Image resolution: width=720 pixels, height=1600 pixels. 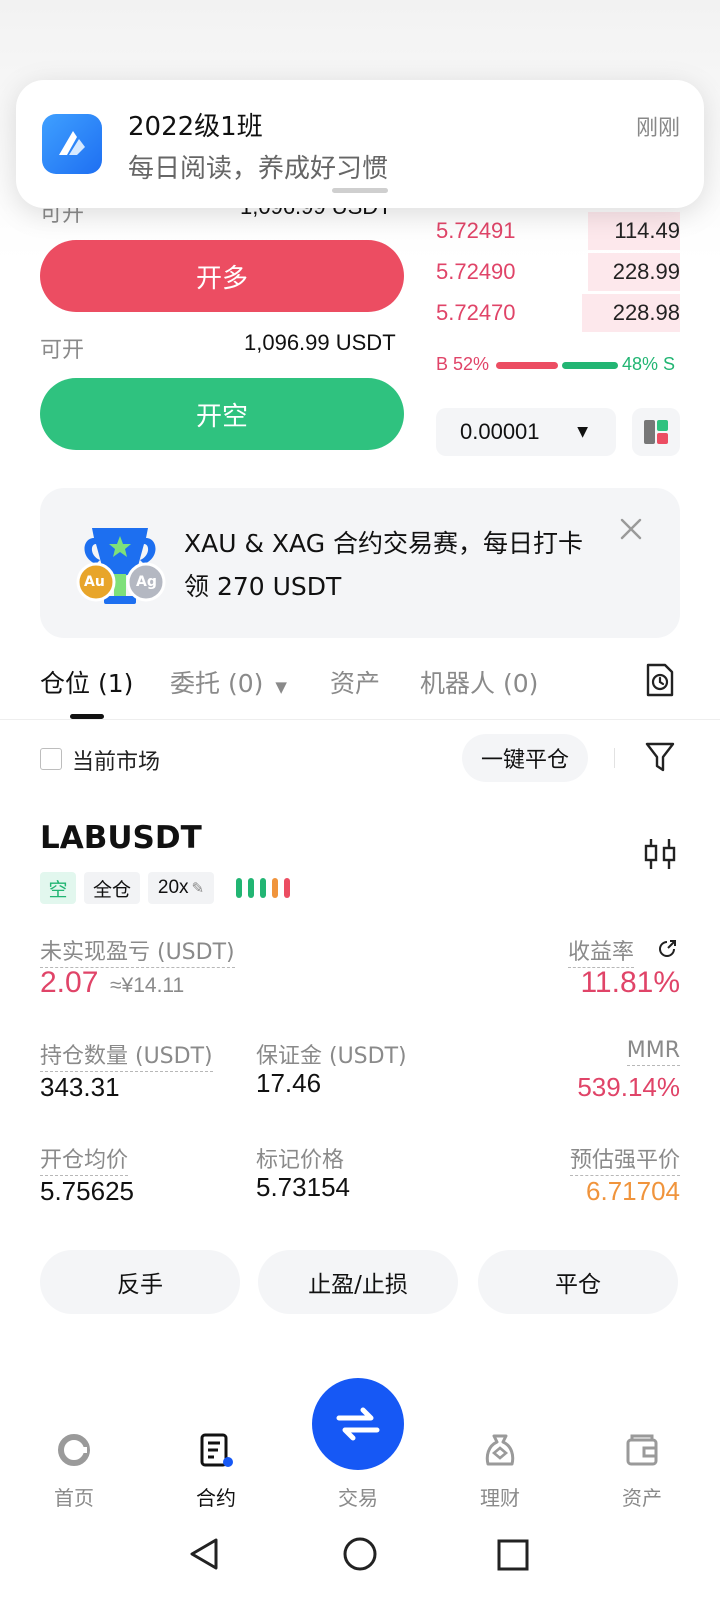 What do you see at coordinates (69, 982) in the screenshot?
I see `unrealized-pnl-value: 2.07` at bounding box center [69, 982].